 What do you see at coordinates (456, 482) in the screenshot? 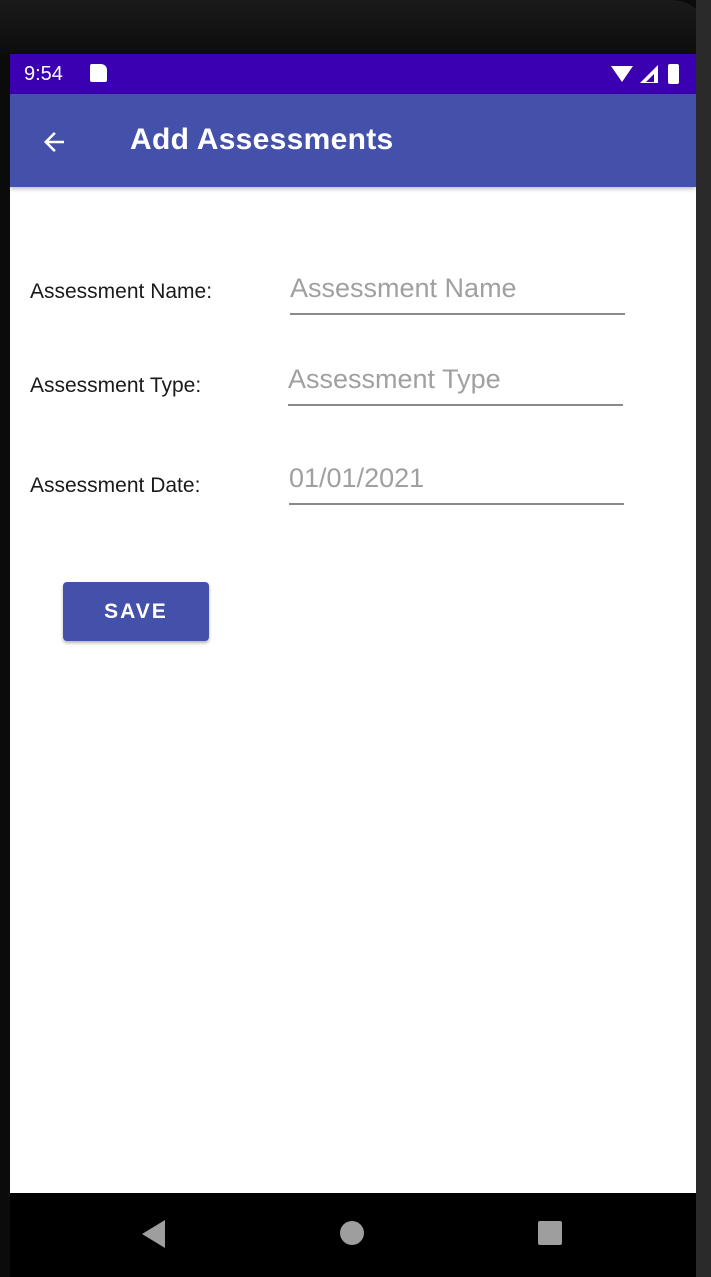
I see `assessment-date-input` at bounding box center [456, 482].